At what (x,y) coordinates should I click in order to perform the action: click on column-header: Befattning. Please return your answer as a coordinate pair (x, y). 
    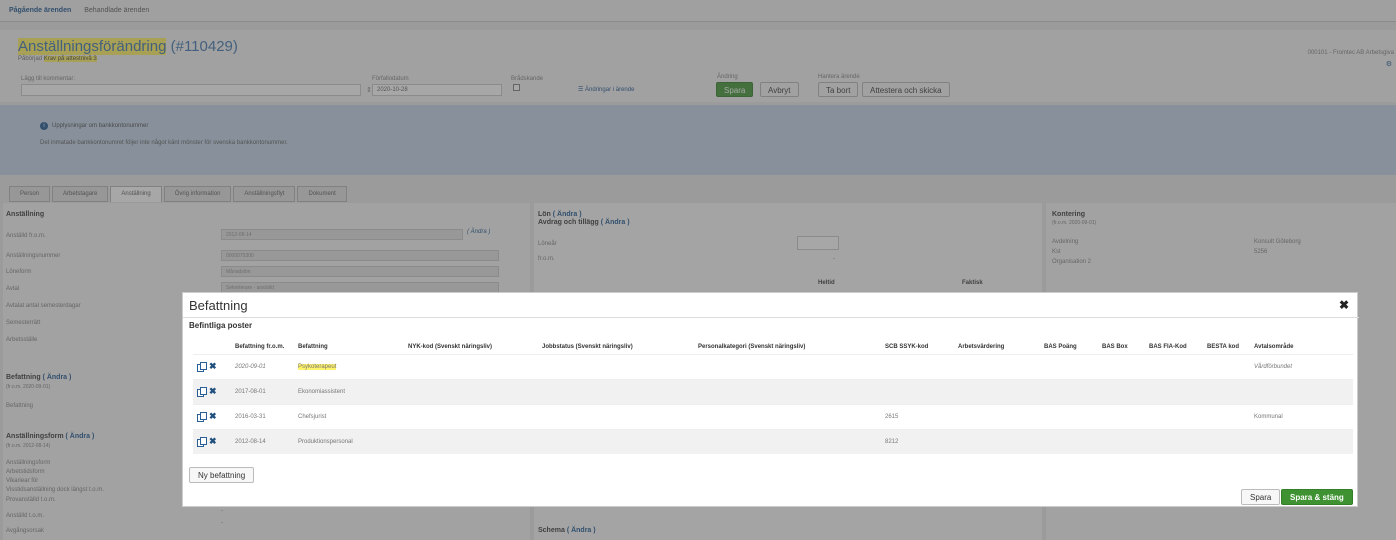
    Looking at the image, I should click on (313, 346).